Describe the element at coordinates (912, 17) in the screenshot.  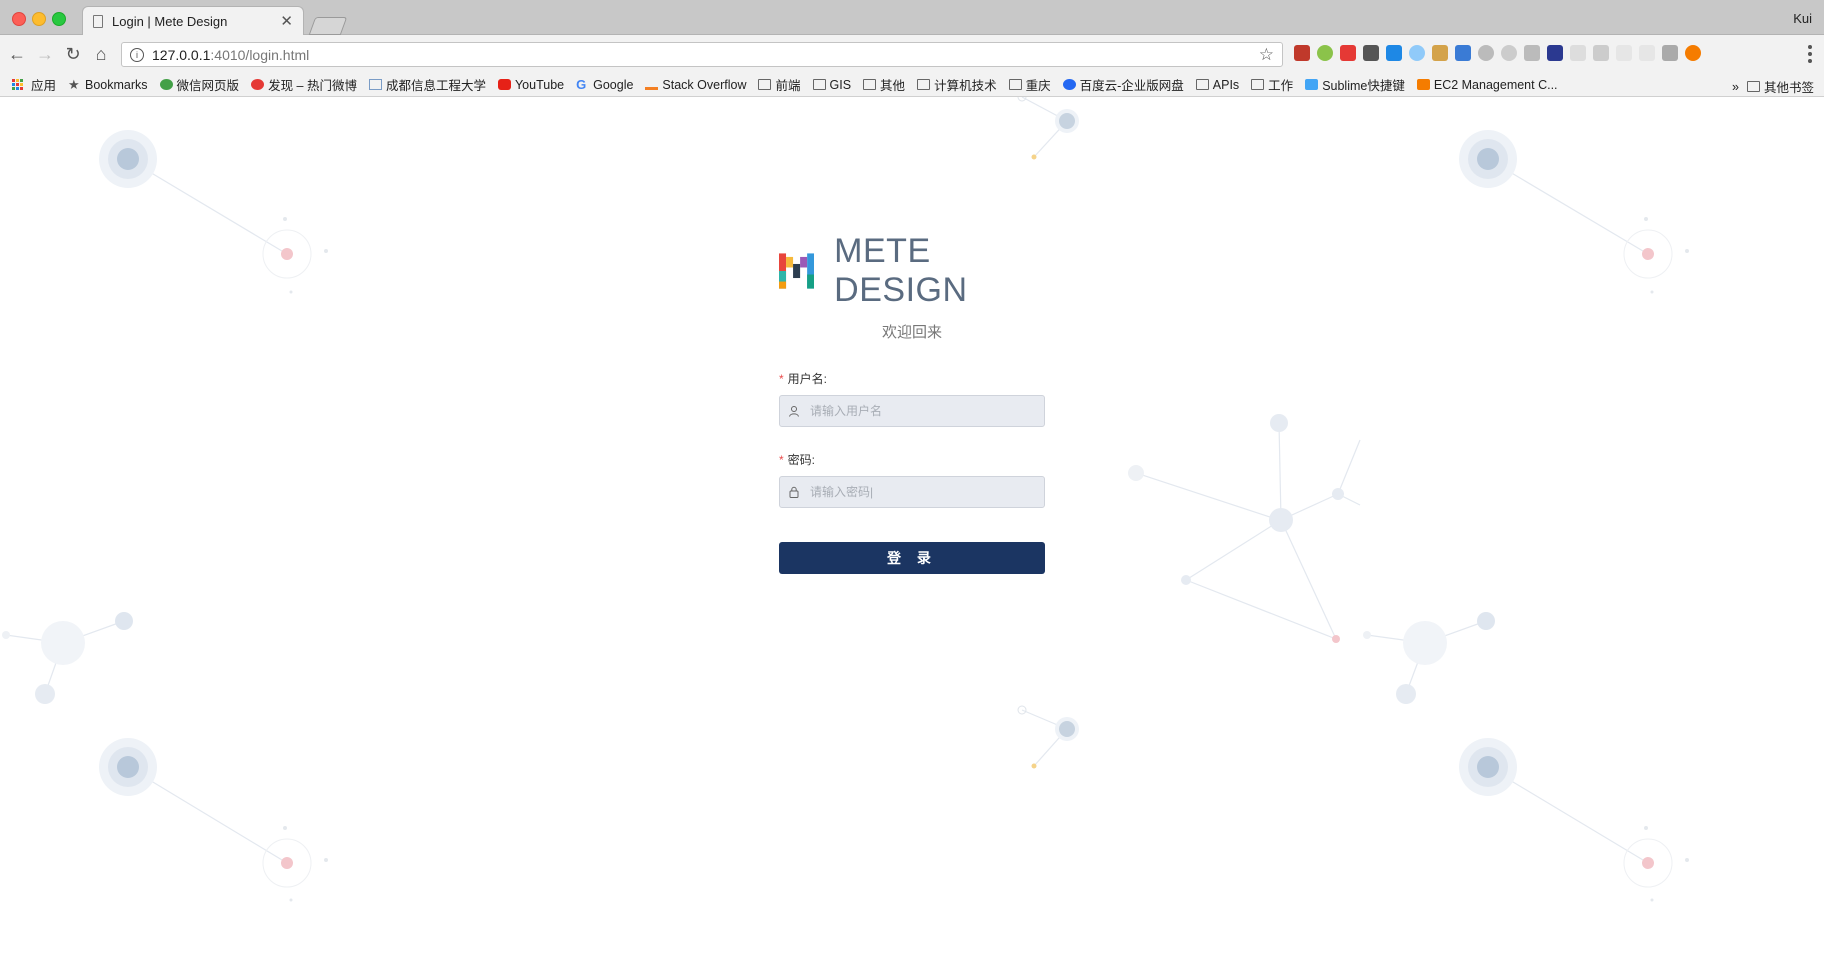
I see `browser-titlebar: Login | Mete Design ✕ Kui` at that location.